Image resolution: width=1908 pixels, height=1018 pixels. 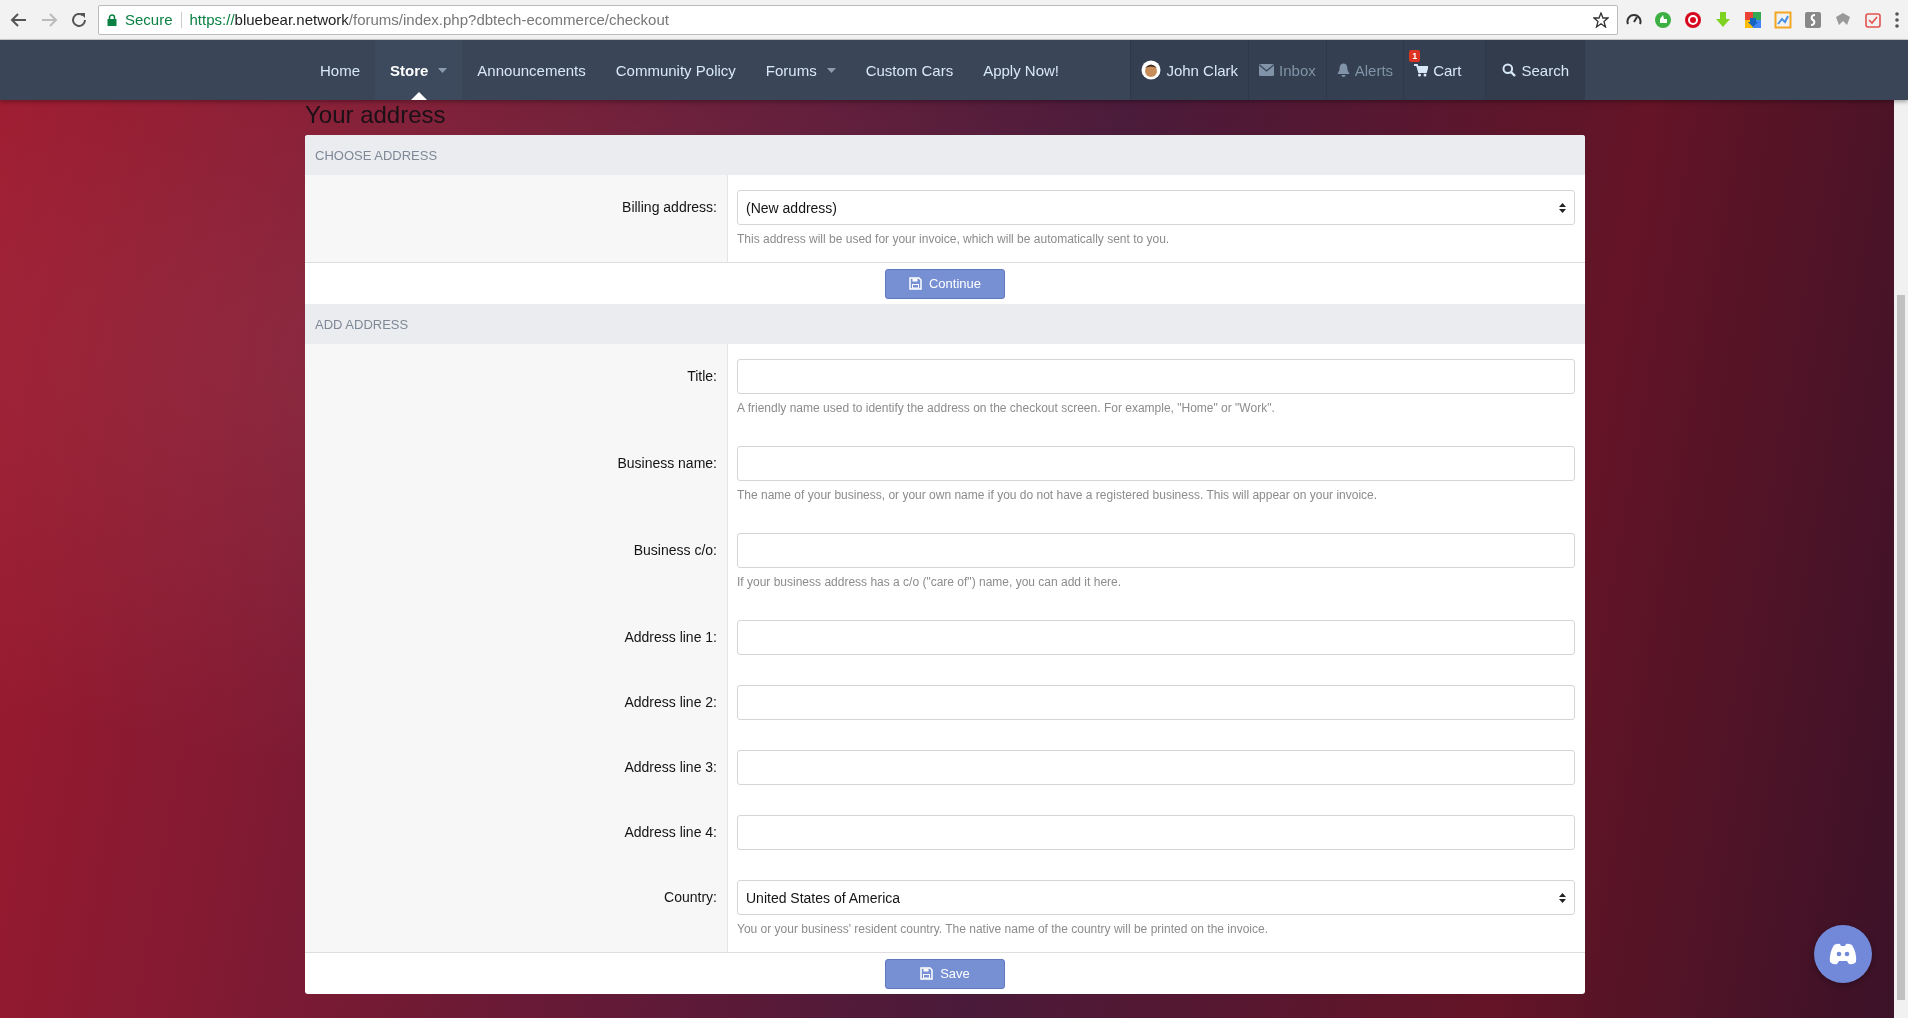 What do you see at coordinates (800, 70) in the screenshot?
I see `nav-tab: Forums` at bounding box center [800, 70].